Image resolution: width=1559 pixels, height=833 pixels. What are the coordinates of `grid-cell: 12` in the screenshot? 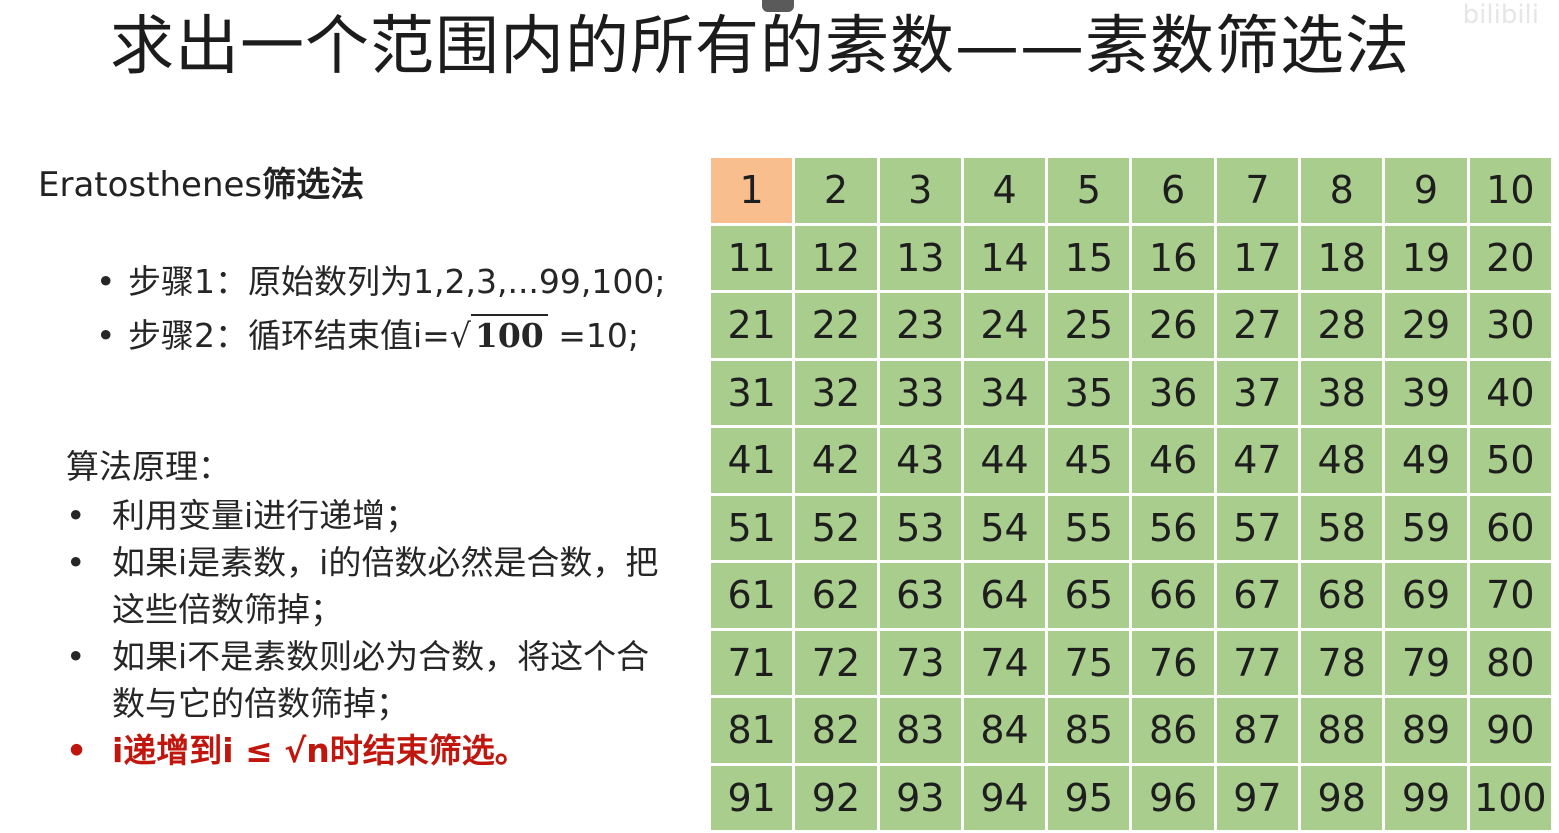 It's located at (837, 260).